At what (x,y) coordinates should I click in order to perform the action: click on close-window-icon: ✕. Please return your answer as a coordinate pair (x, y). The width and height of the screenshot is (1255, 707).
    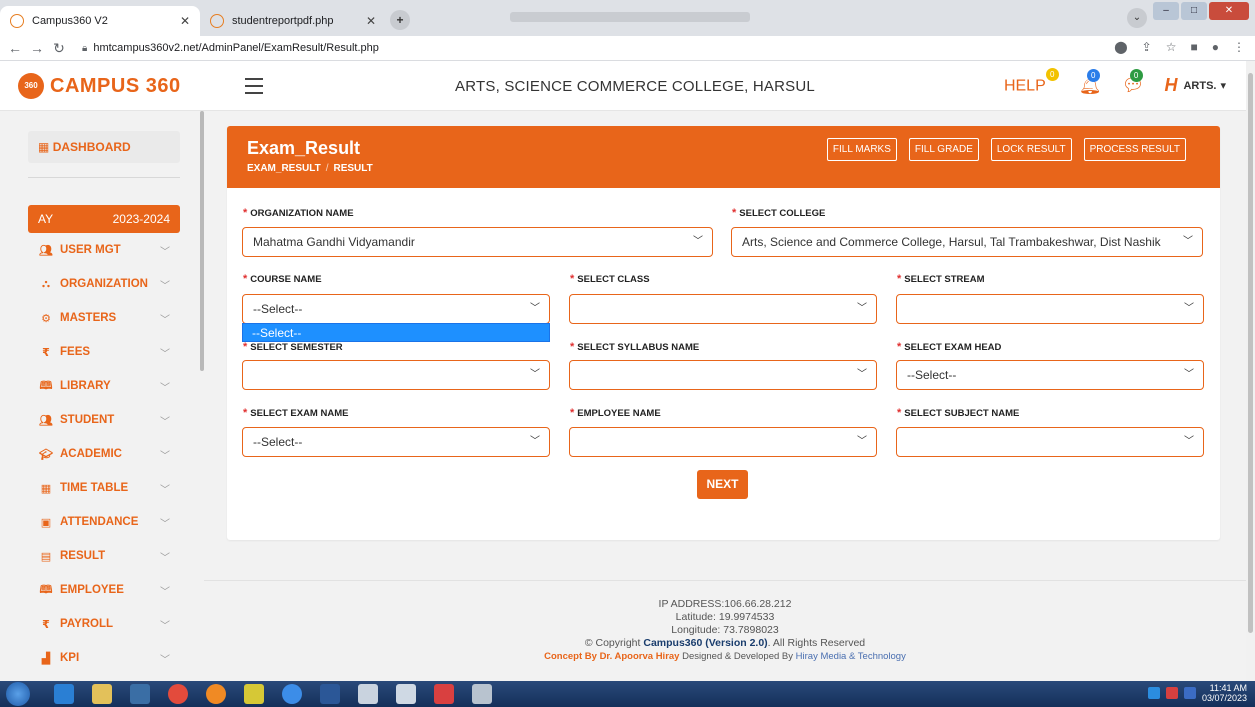
    Looking at the image, I should click on (1229, 11).